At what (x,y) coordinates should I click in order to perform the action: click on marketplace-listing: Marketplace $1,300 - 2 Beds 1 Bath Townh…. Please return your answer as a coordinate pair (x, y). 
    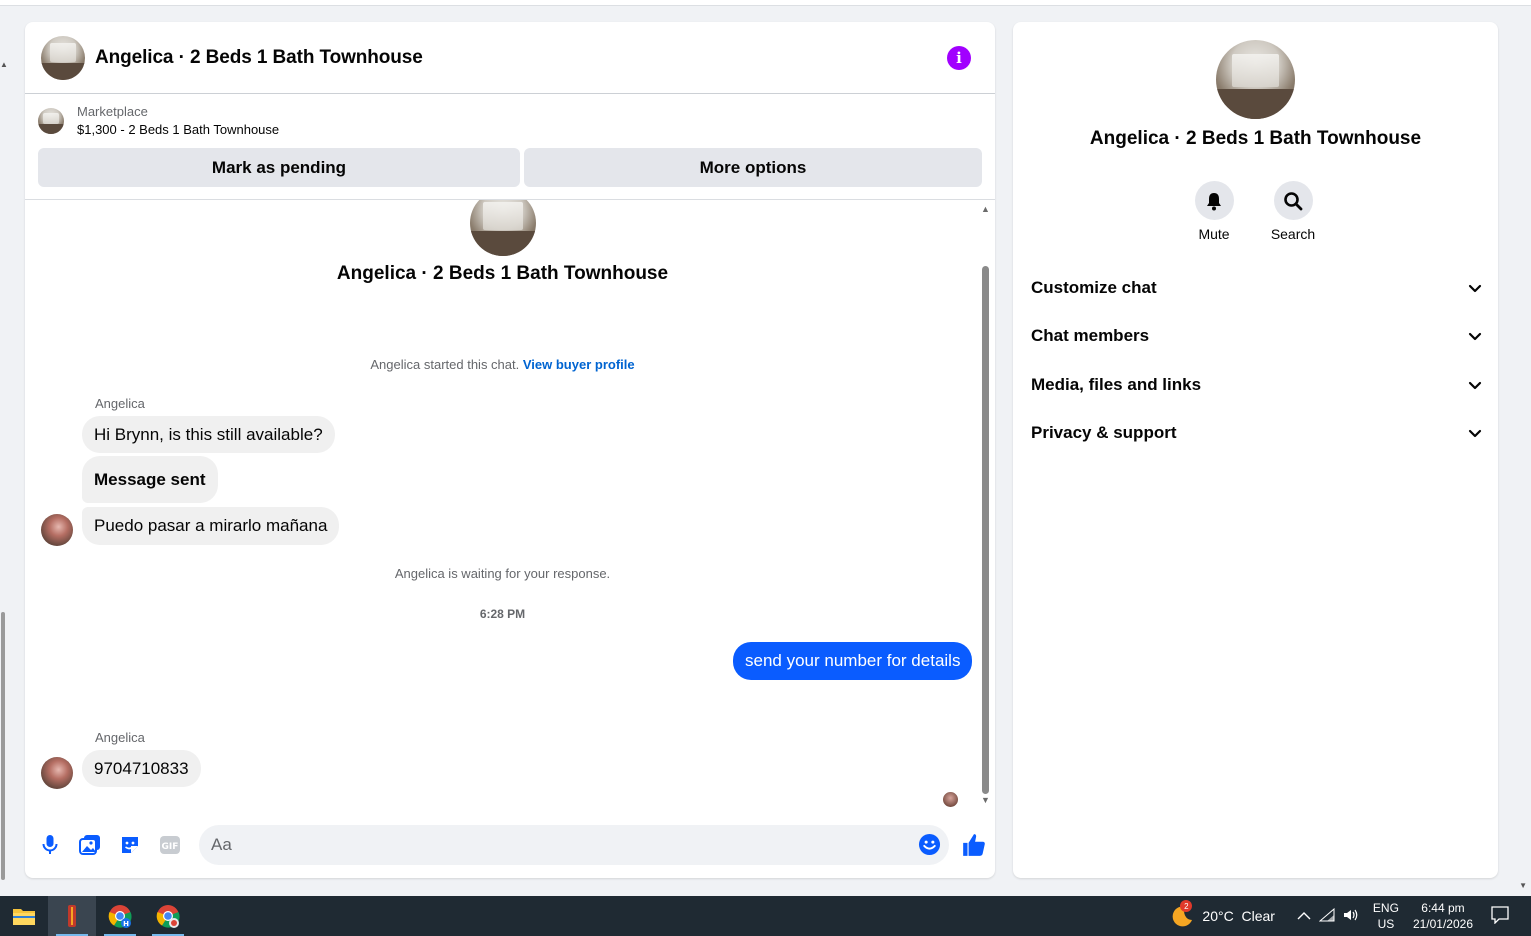
    Looking at the image, I should click on (510, 121).